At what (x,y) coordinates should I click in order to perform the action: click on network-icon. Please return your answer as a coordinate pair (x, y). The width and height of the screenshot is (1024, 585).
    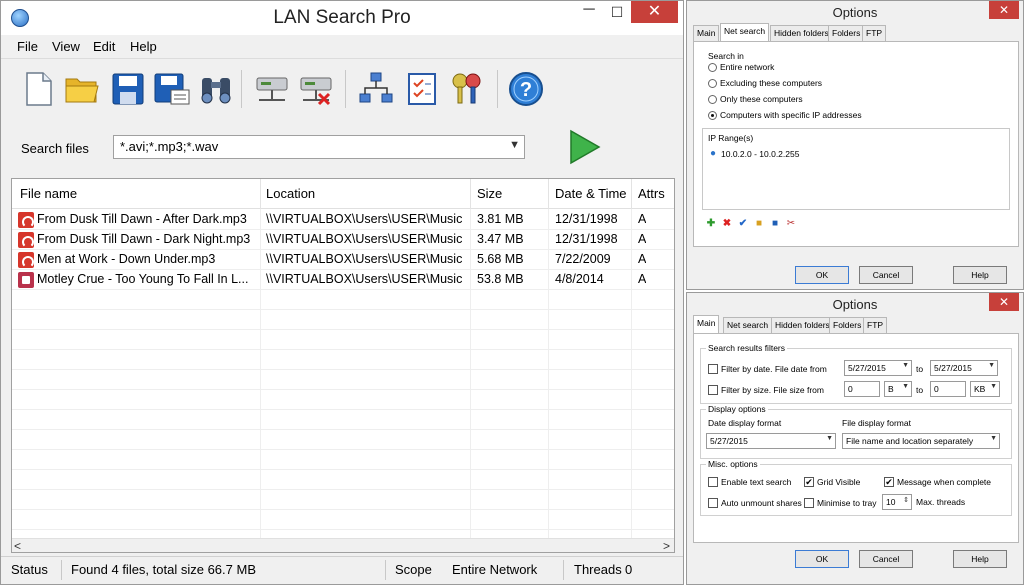
    Looking at the image, I should click on (376, 89).